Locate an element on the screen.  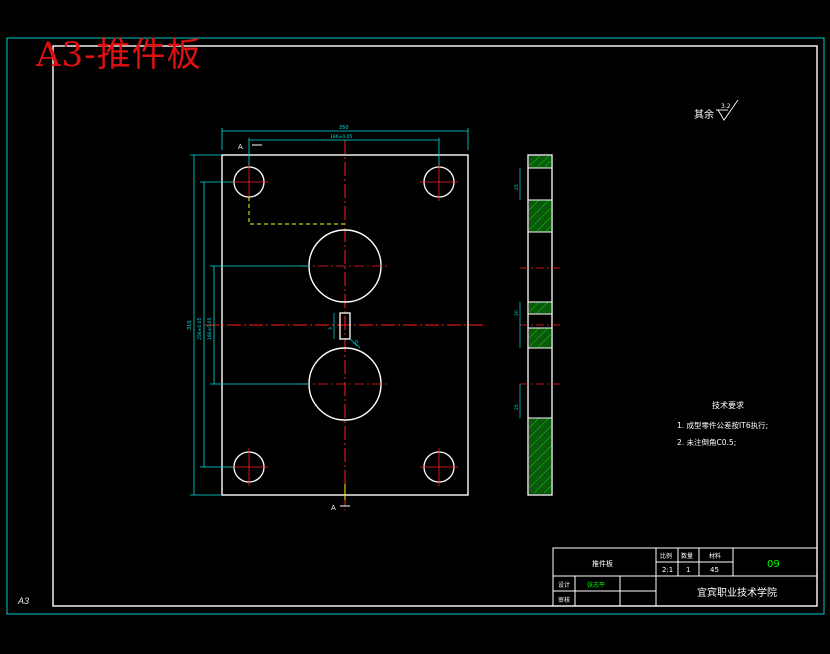
dim-hole-spacing-y-outer: 256±0.05 is located at coordinates (200, 328).